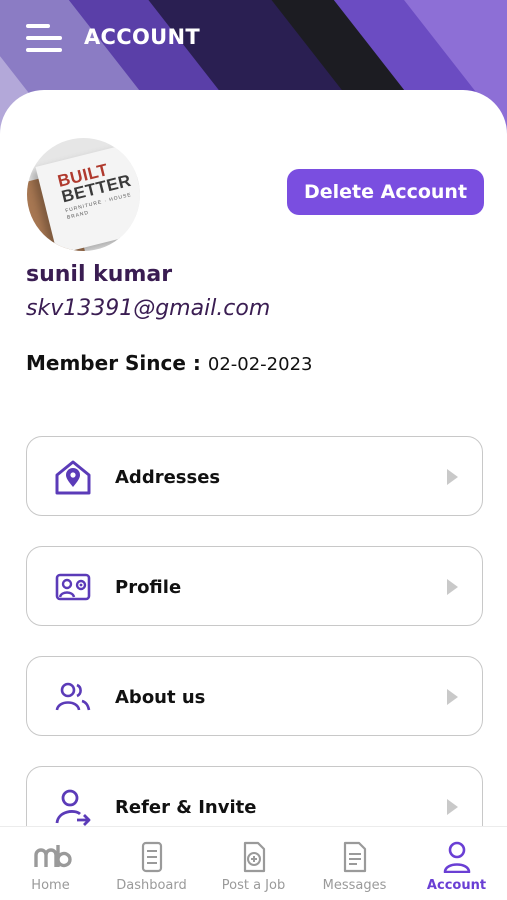  What do you see at coordinates (354, 857) in the screenshot?
I see `messages-icon` at bounding box center [354, 857].